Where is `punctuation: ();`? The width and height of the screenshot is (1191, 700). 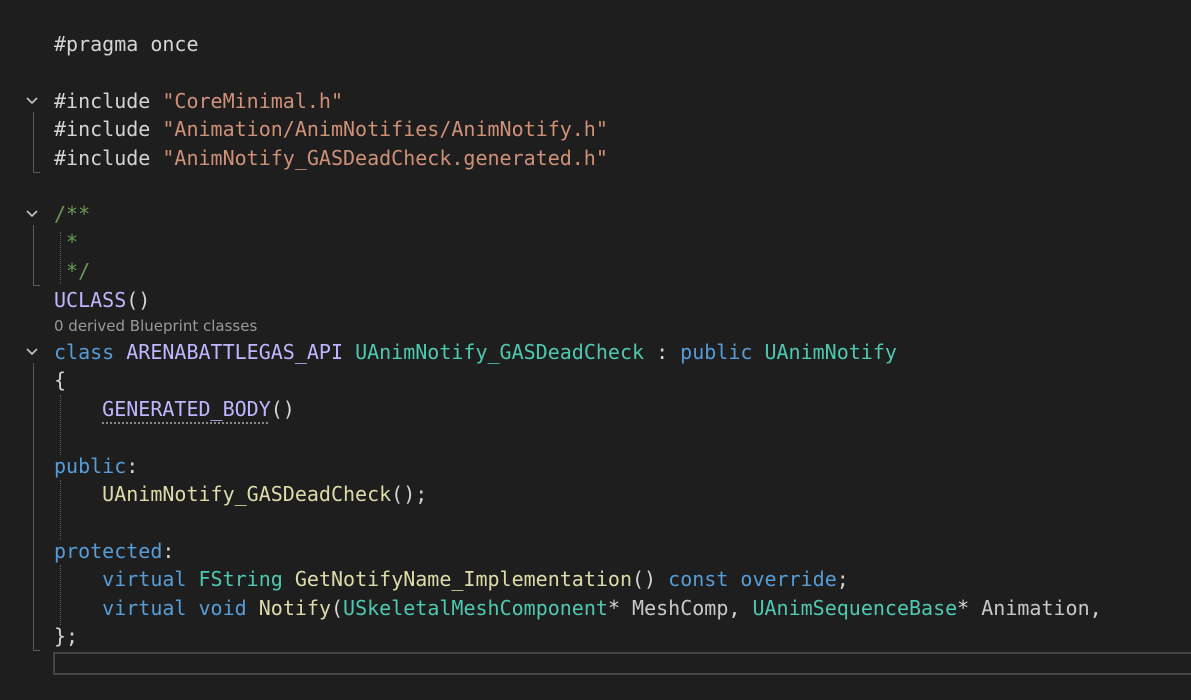
punctuation: (); is located at coordinates (409, 494).